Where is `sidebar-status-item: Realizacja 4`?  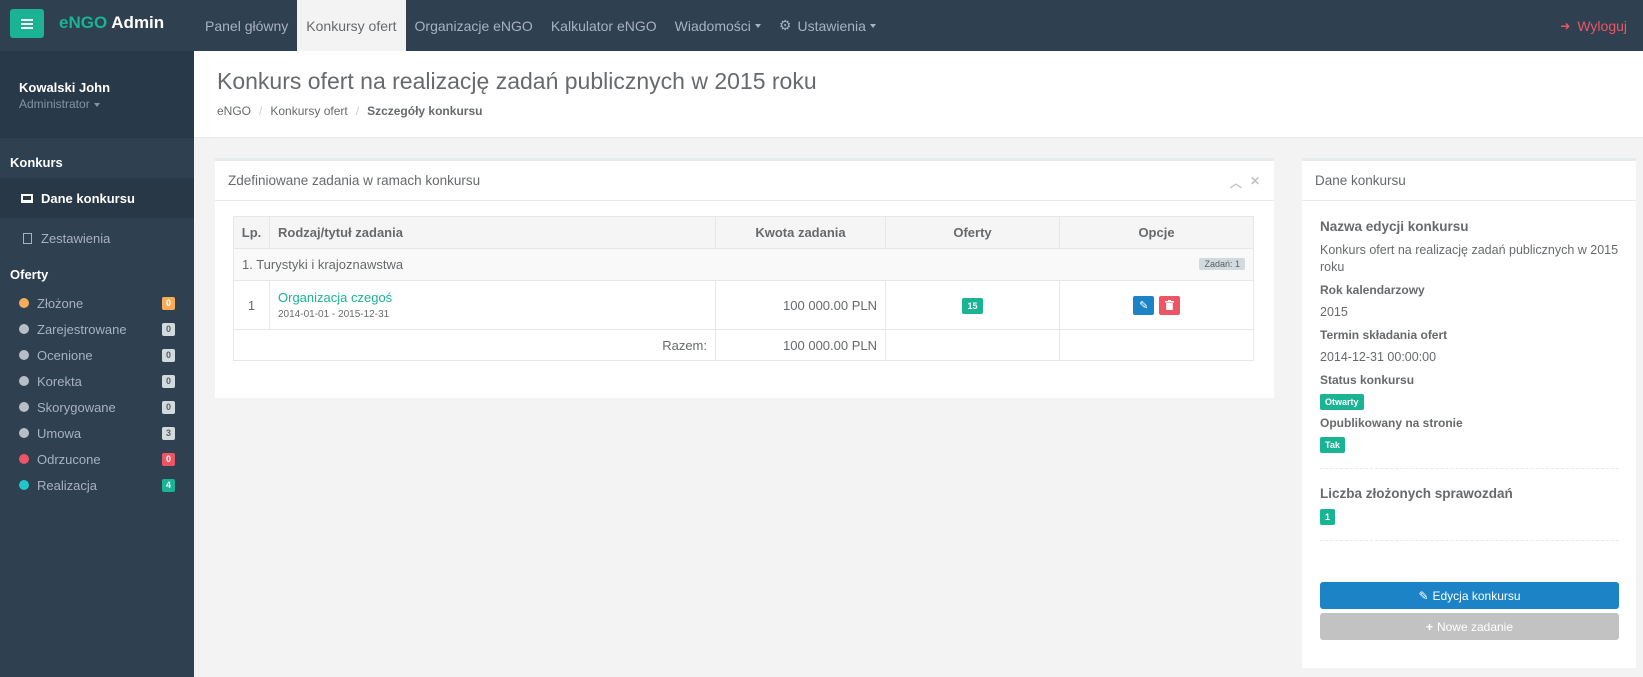 sidebar-status-item: Realizacja 4 is located at coordinates (97, 485).